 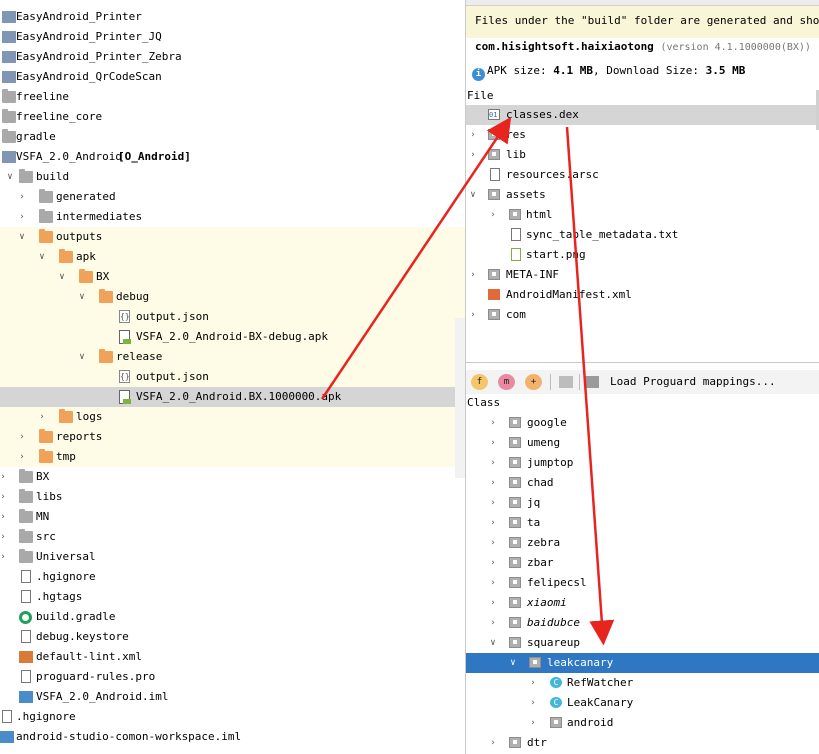 I want to click on tree-row-release-apk: VSFA_2.0_Android.BX.1000000.apk, so click(x=232, y=397).